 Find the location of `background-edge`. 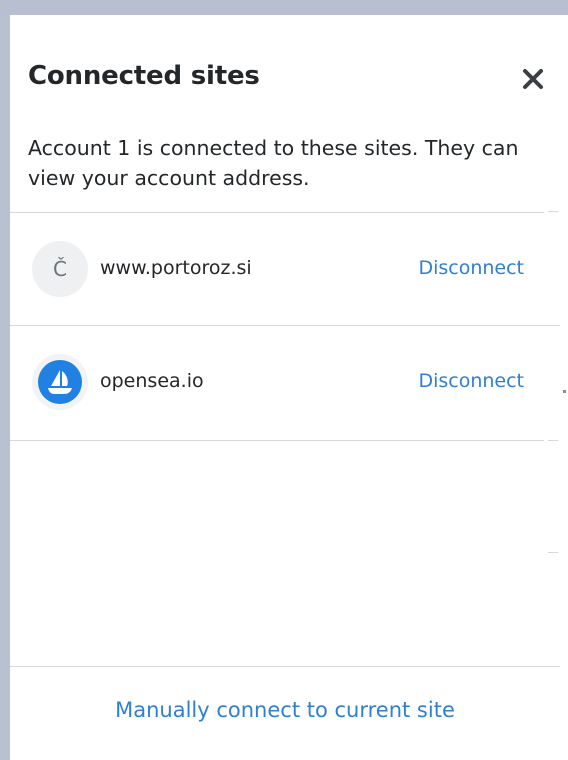

background-edge is located at coordinates (564, 387).